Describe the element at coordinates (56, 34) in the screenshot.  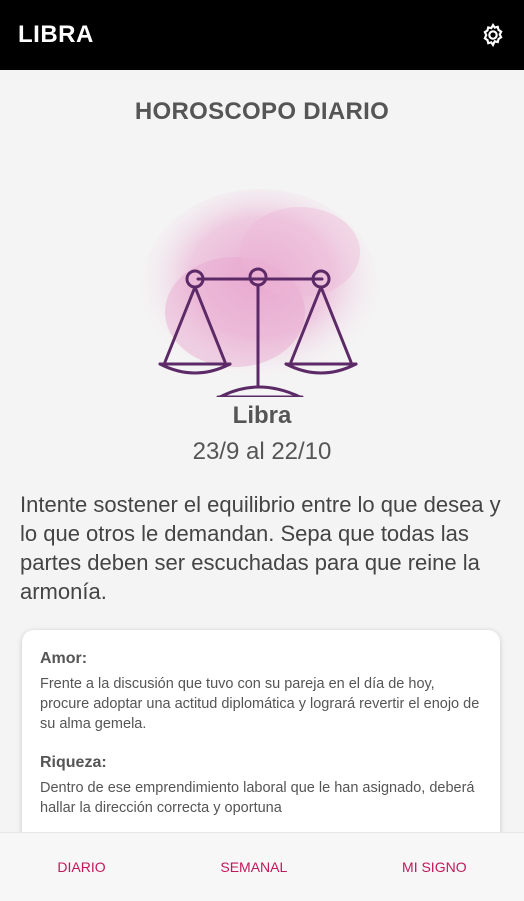
I see `app-title: LIBRA` at that location.